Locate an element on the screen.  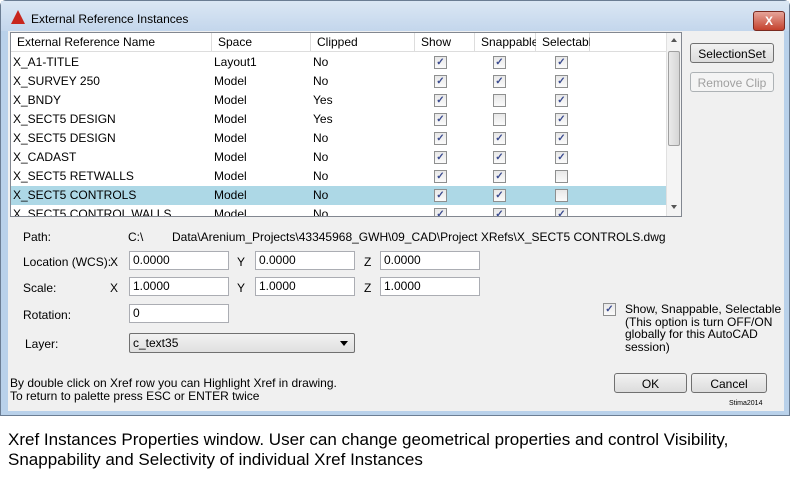
column-header-clipped: Clipped is located at coordinates (363, 42).